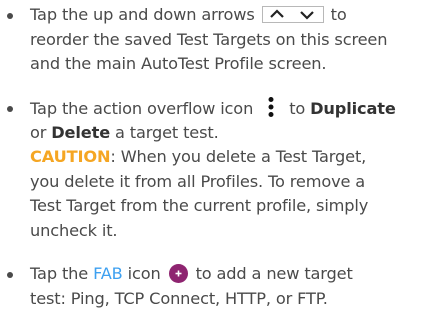 This screenshot has height=326, width=439. I want to click on text-span: a target test., so click(167, 132).